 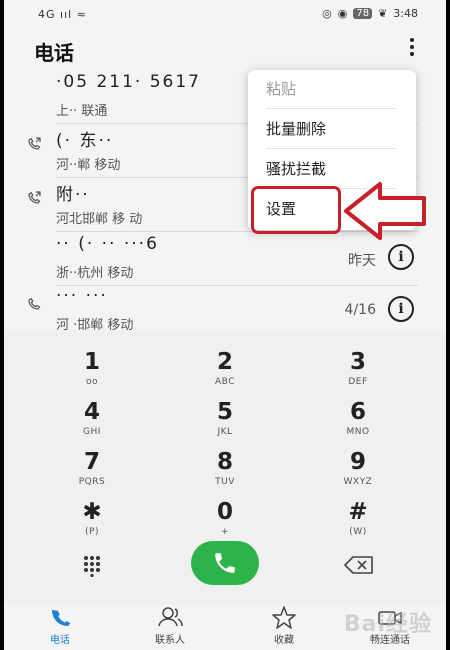 What do you see at coordinates (170, 640) in the screenshot?
I see `tab-label: 联系人` at bounding box center [170, 640].